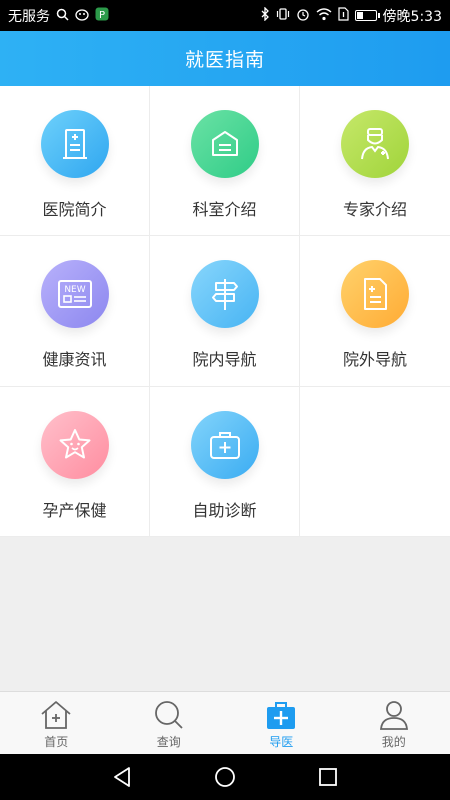  What do you see at coordinates (168, 742) in the screenshot?
I see `tab-label: 查询` at bounding box center [168, 742].